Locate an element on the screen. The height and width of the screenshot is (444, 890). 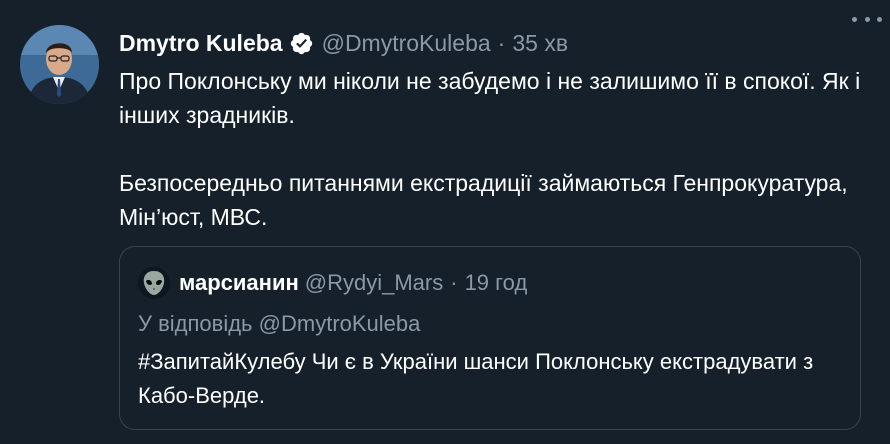
author-name: Dmytro Kuleba is located at coordinates (201, 43).